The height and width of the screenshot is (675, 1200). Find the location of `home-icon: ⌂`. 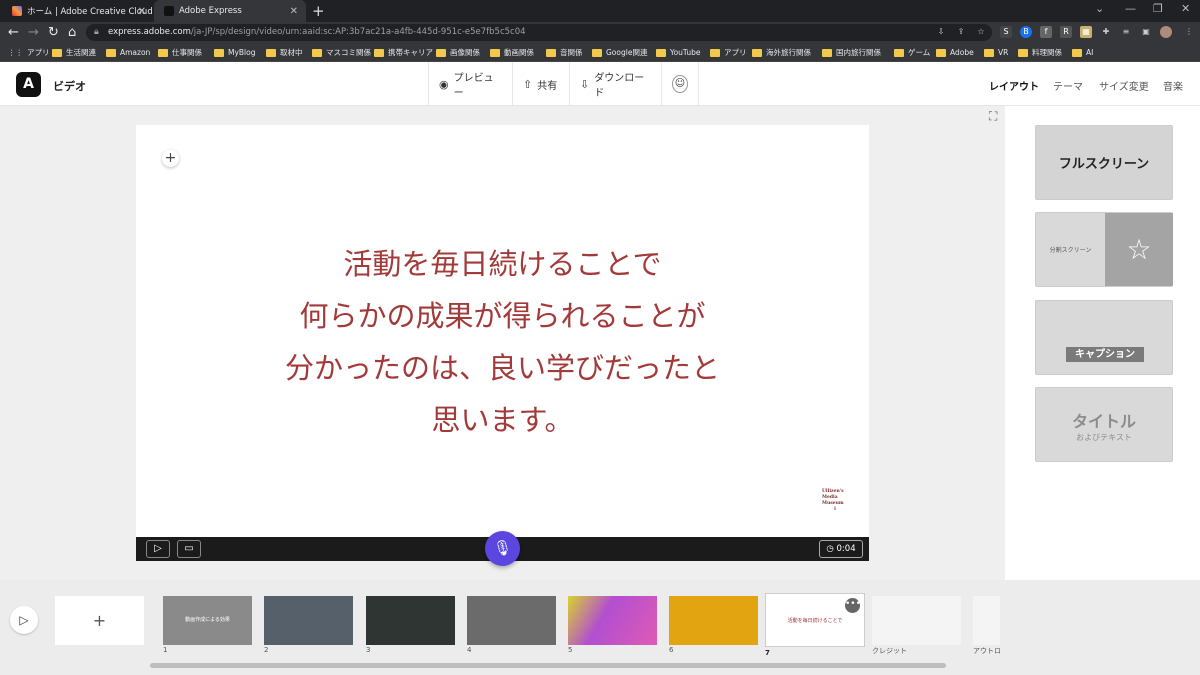

home-icon: ⌂ is located at coordinates (72, 32).